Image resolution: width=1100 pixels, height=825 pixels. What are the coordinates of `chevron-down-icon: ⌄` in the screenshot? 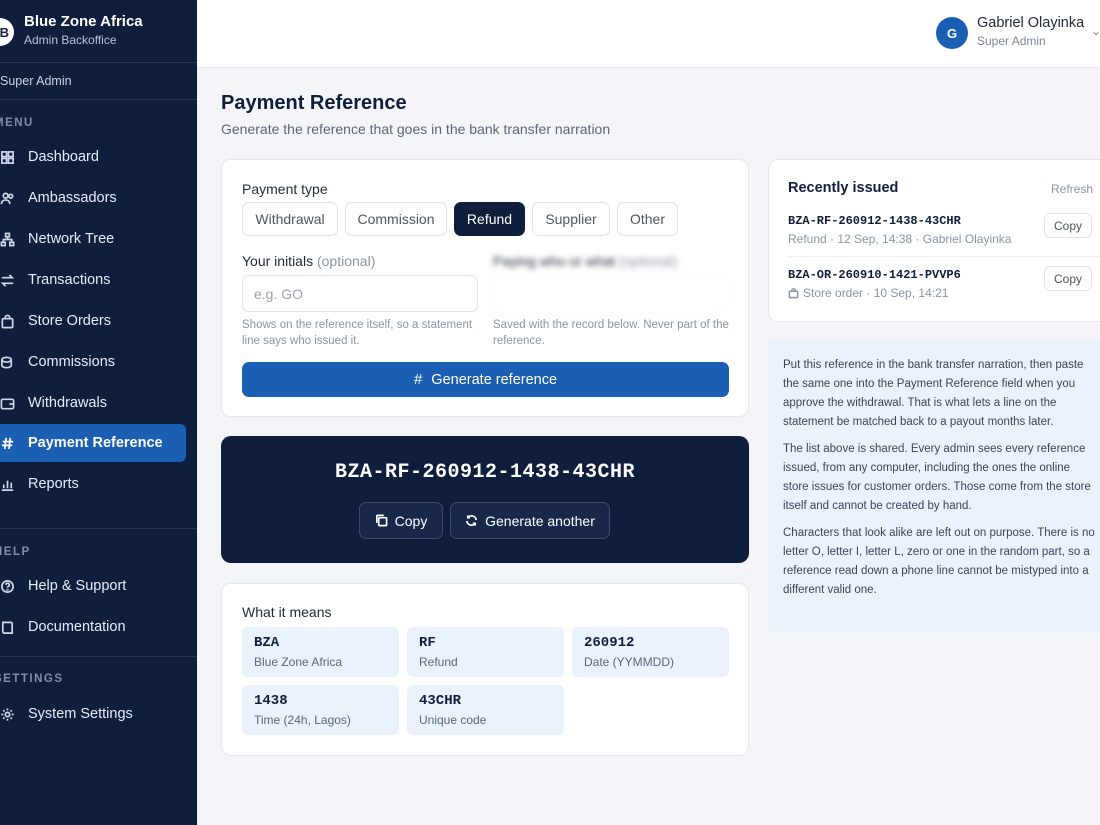 It's located at (1095, 31).